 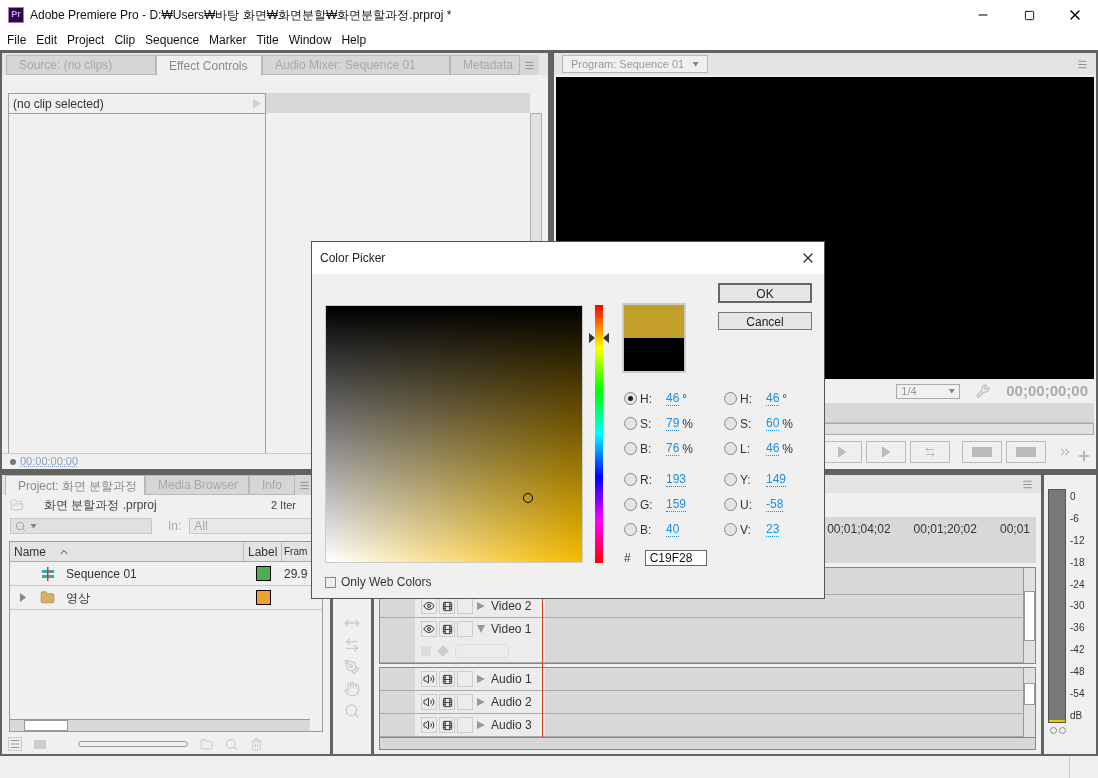 What do you see at coordinates (86, 40) in the screenshot?
I see `menu-item: Project` at bounding box center [86, 40].